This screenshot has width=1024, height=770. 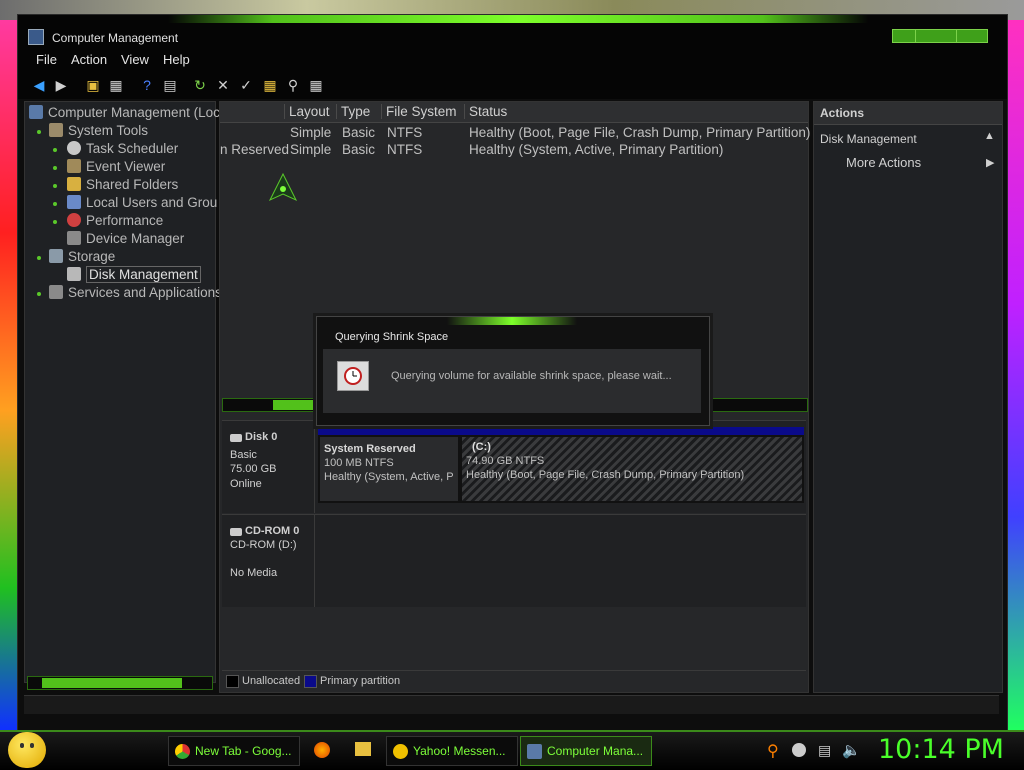 What do you see at coordinates (322, 750) in the screenshot?
I see `firefox-icon` at bounding box center [322, 750].